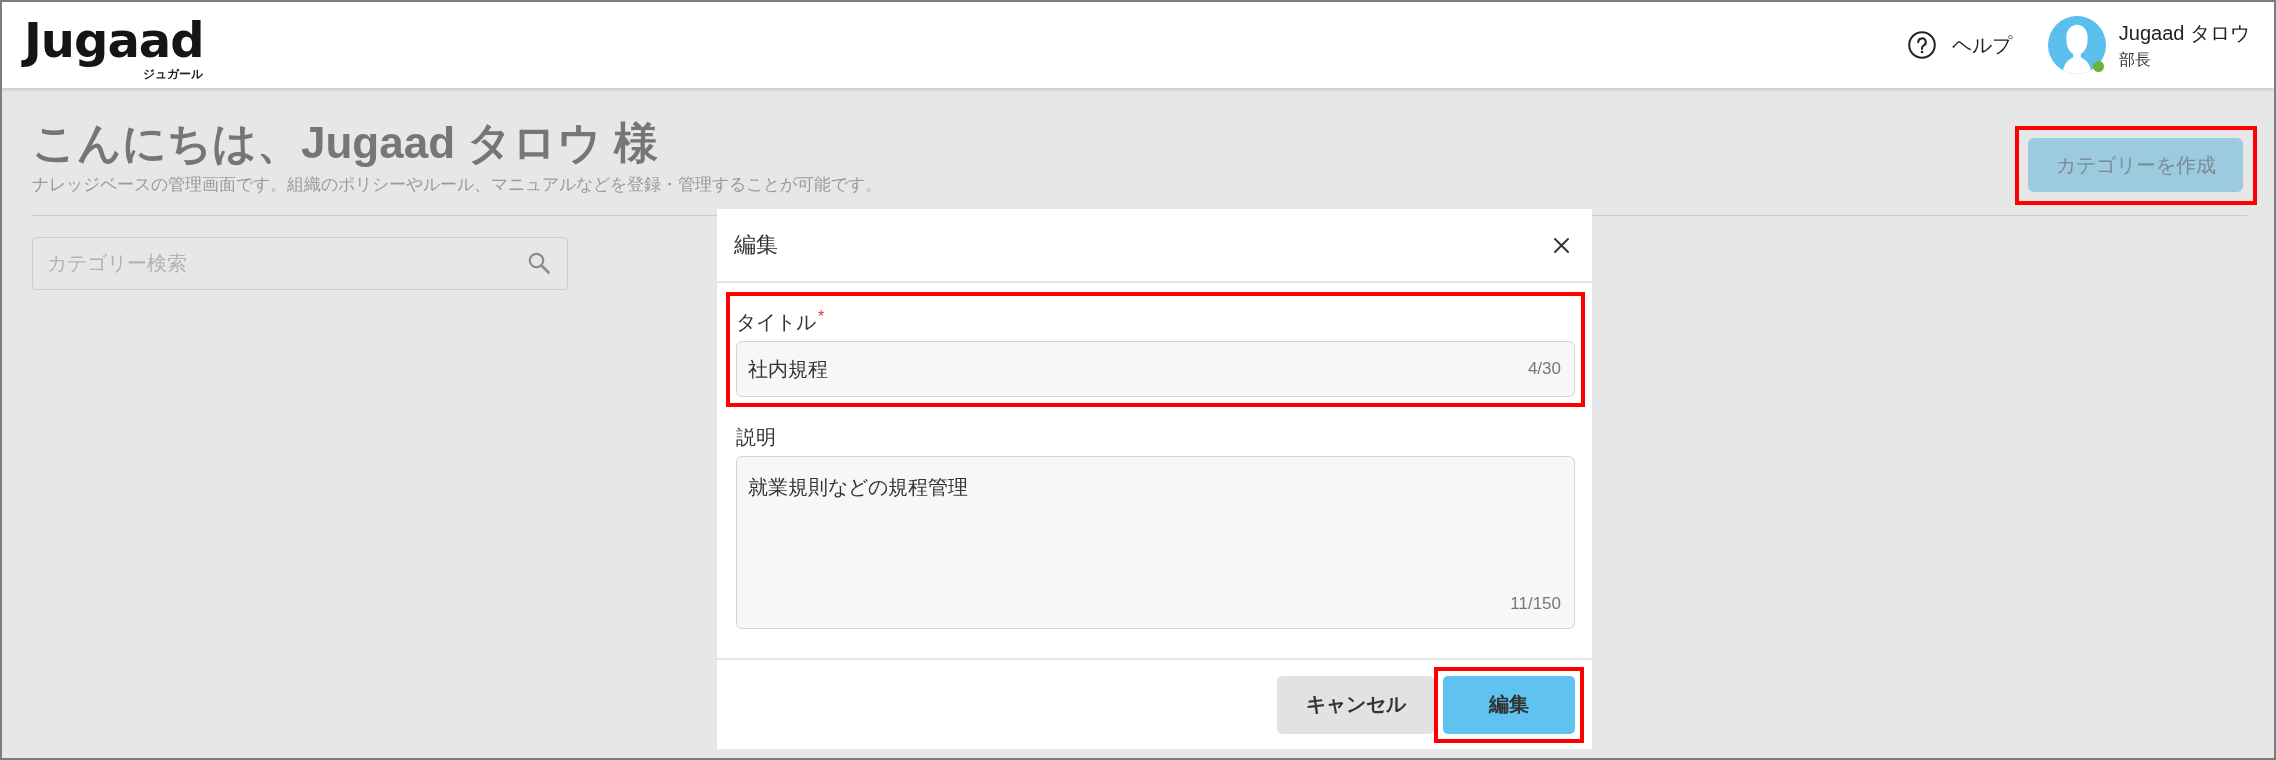 The image size is (2276, 760). Describe the element at coordinates (756, 245) in the screenshot. I see `dialog-title: 編集` at that location.